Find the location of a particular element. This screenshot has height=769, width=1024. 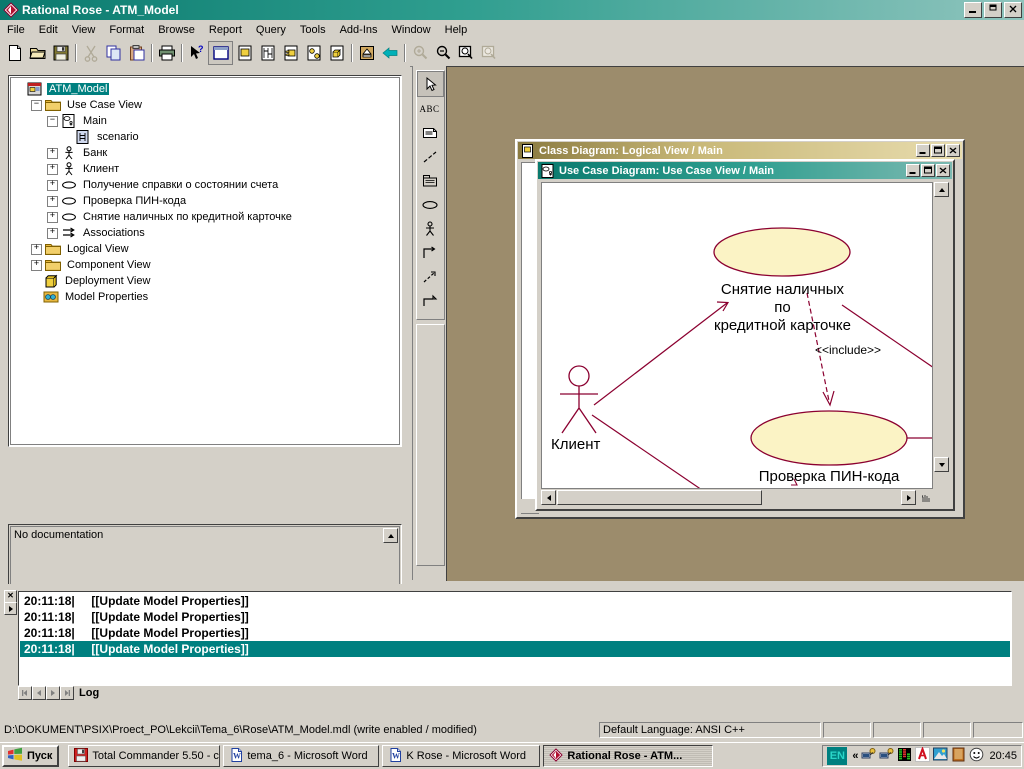

actor-tool is located at coordinates (429, 229).